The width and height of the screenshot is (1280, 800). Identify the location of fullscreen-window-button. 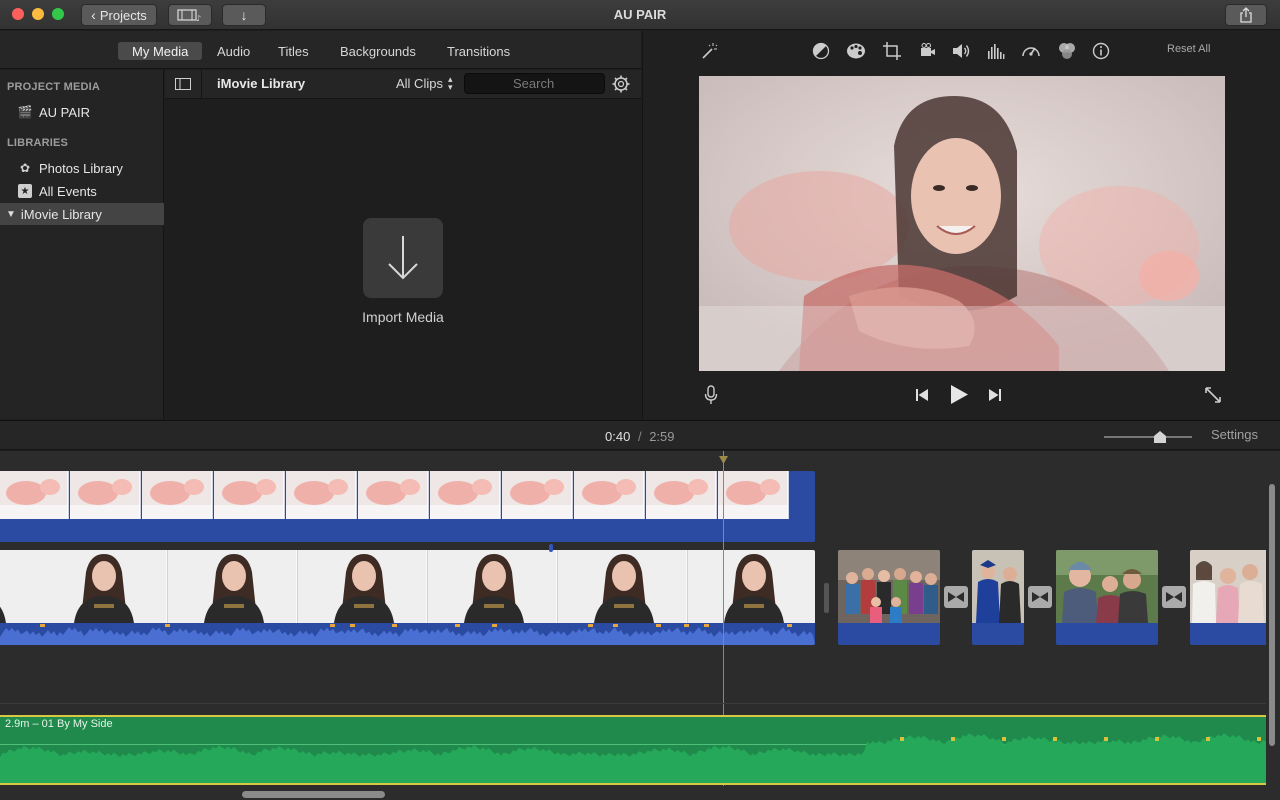
(58, 14).